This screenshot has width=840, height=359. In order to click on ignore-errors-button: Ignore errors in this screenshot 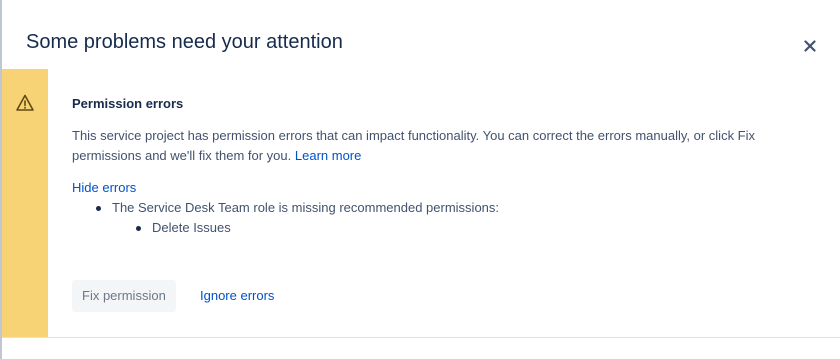, I will do `click(237, 296)`.